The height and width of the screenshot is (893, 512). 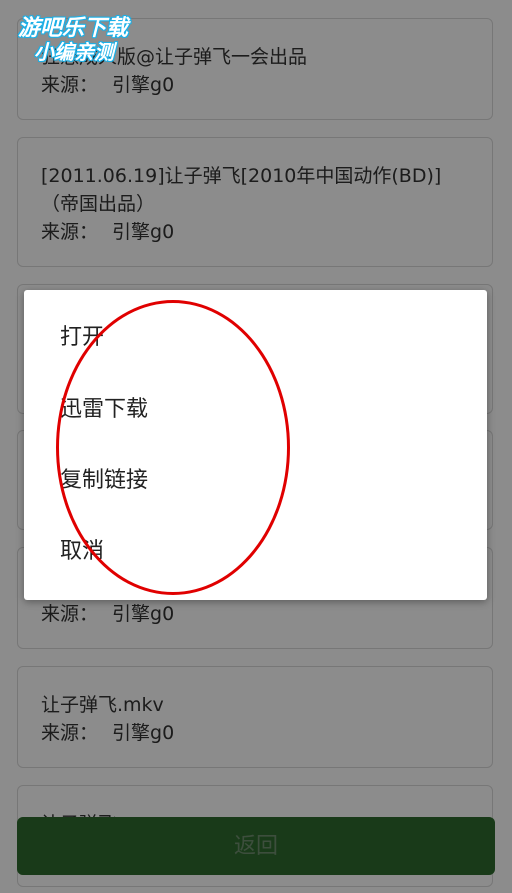 What do you see at coordinates (256, 846) in the screenshot?
I see `back-button: 返回` at bounding box center [256, 846].